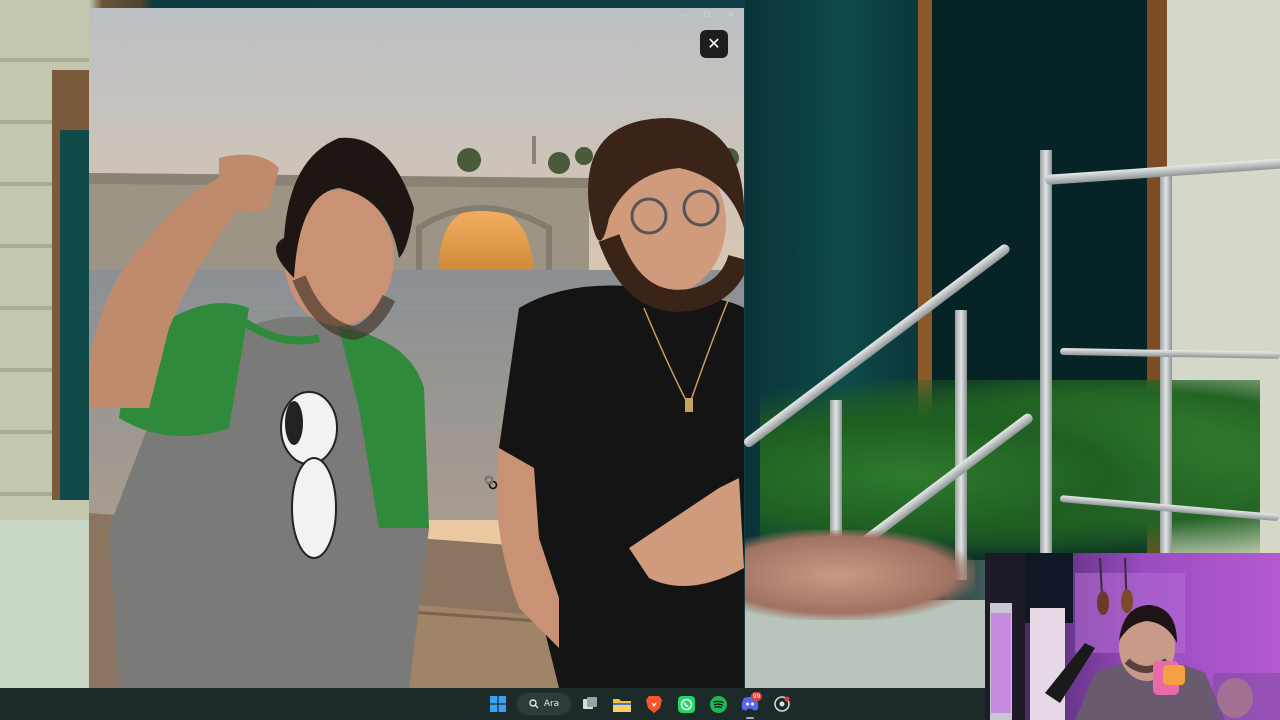  What do you see at coordinates (534, 704) in the screenshot?
I see `search-icon` at bounding box center [534, 704].